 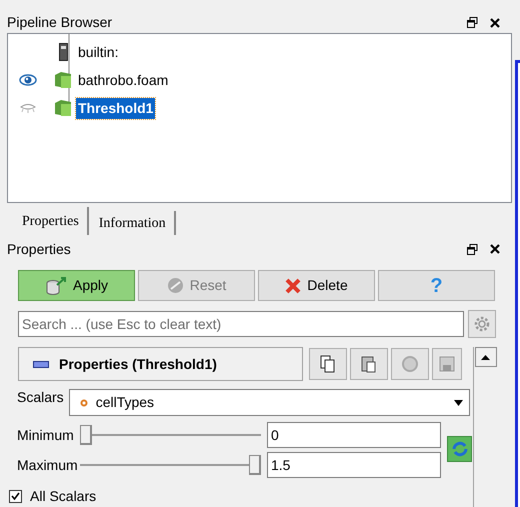 I want to click on up-arrow-icon, so click(x=485, y=357).